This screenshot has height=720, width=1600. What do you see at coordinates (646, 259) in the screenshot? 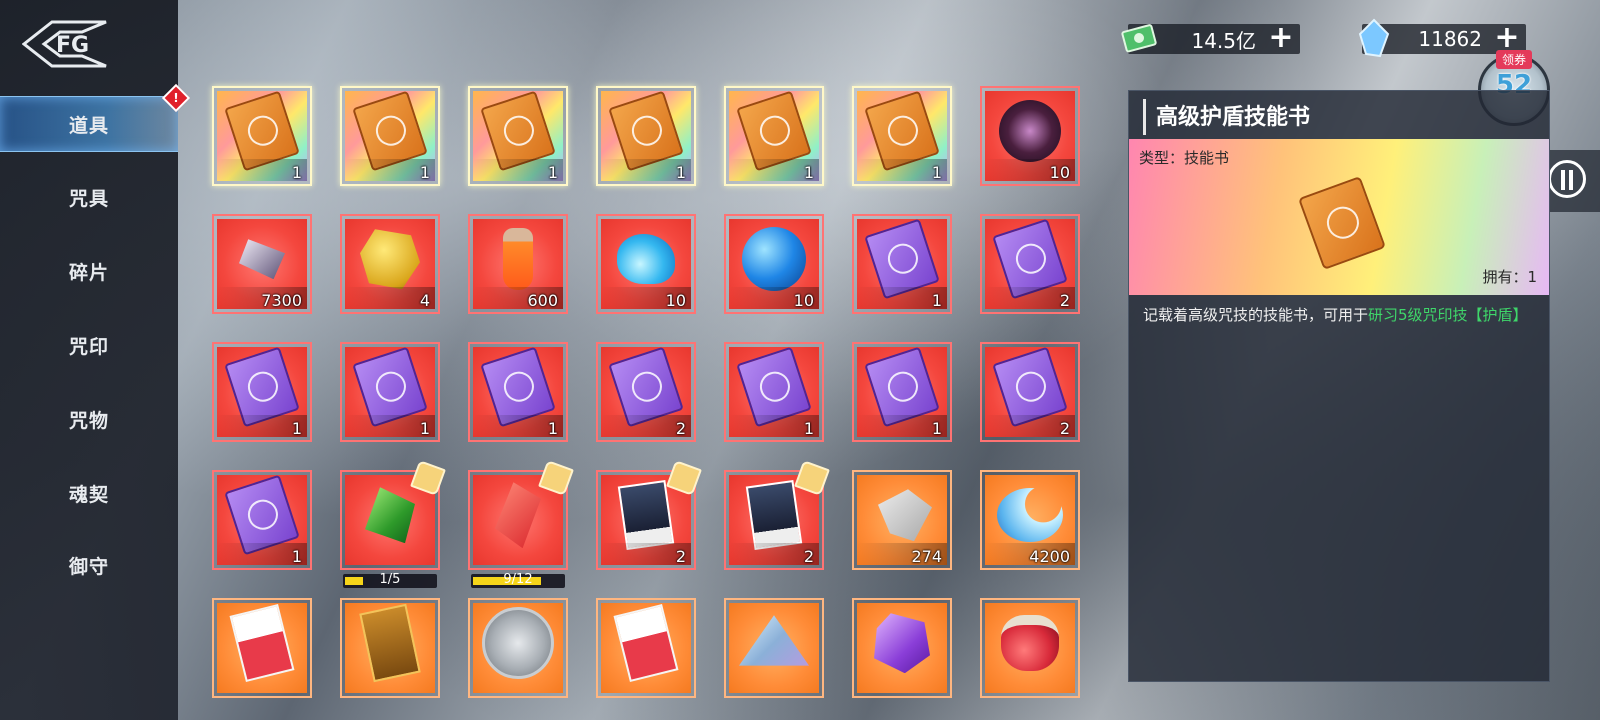
I see `blue-flame-icon` at bounding box center [646, 259].